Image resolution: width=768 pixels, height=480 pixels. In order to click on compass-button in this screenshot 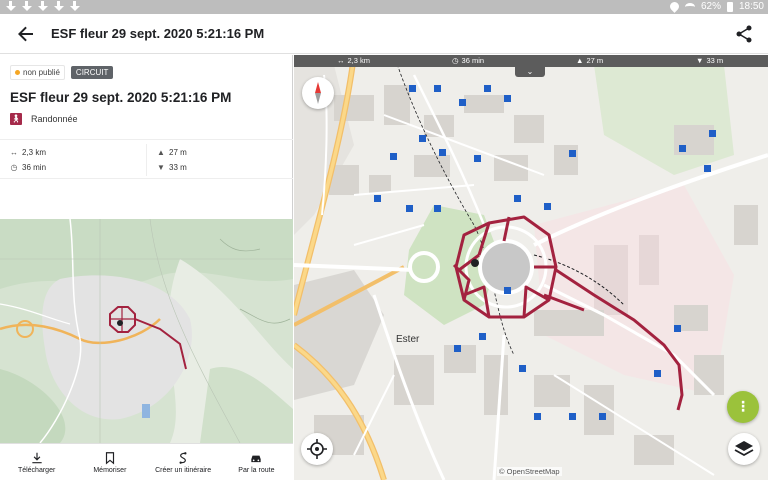, I will do `click(318, 93)`.